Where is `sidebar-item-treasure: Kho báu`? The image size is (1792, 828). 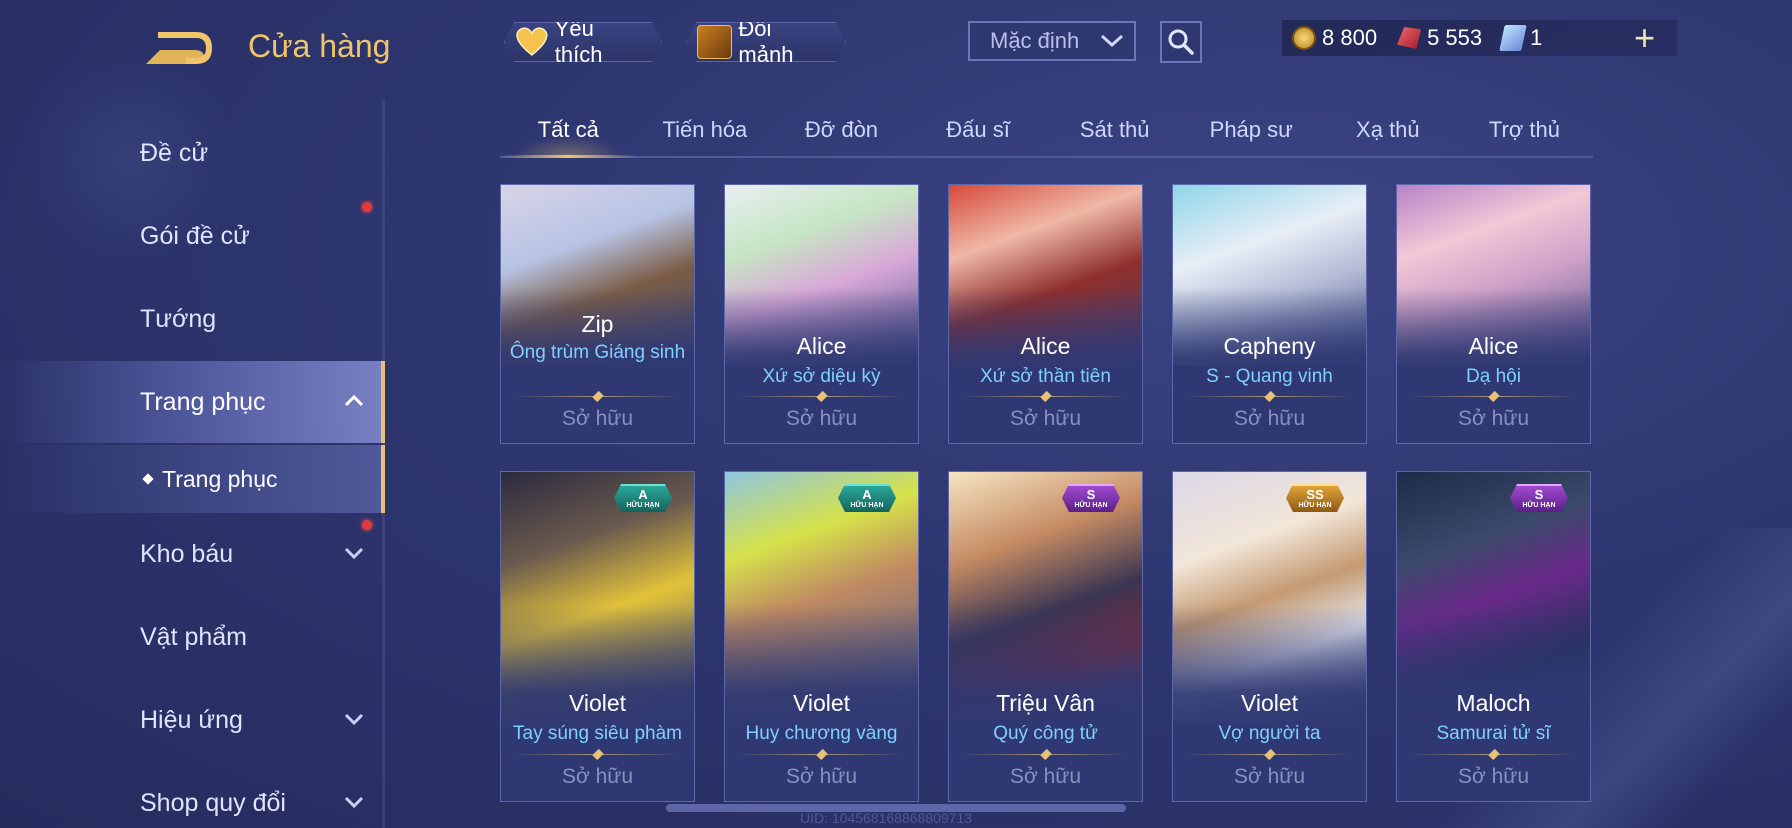 sidebar-item-treasure: Kho báu is located at coordinates (192, 554).